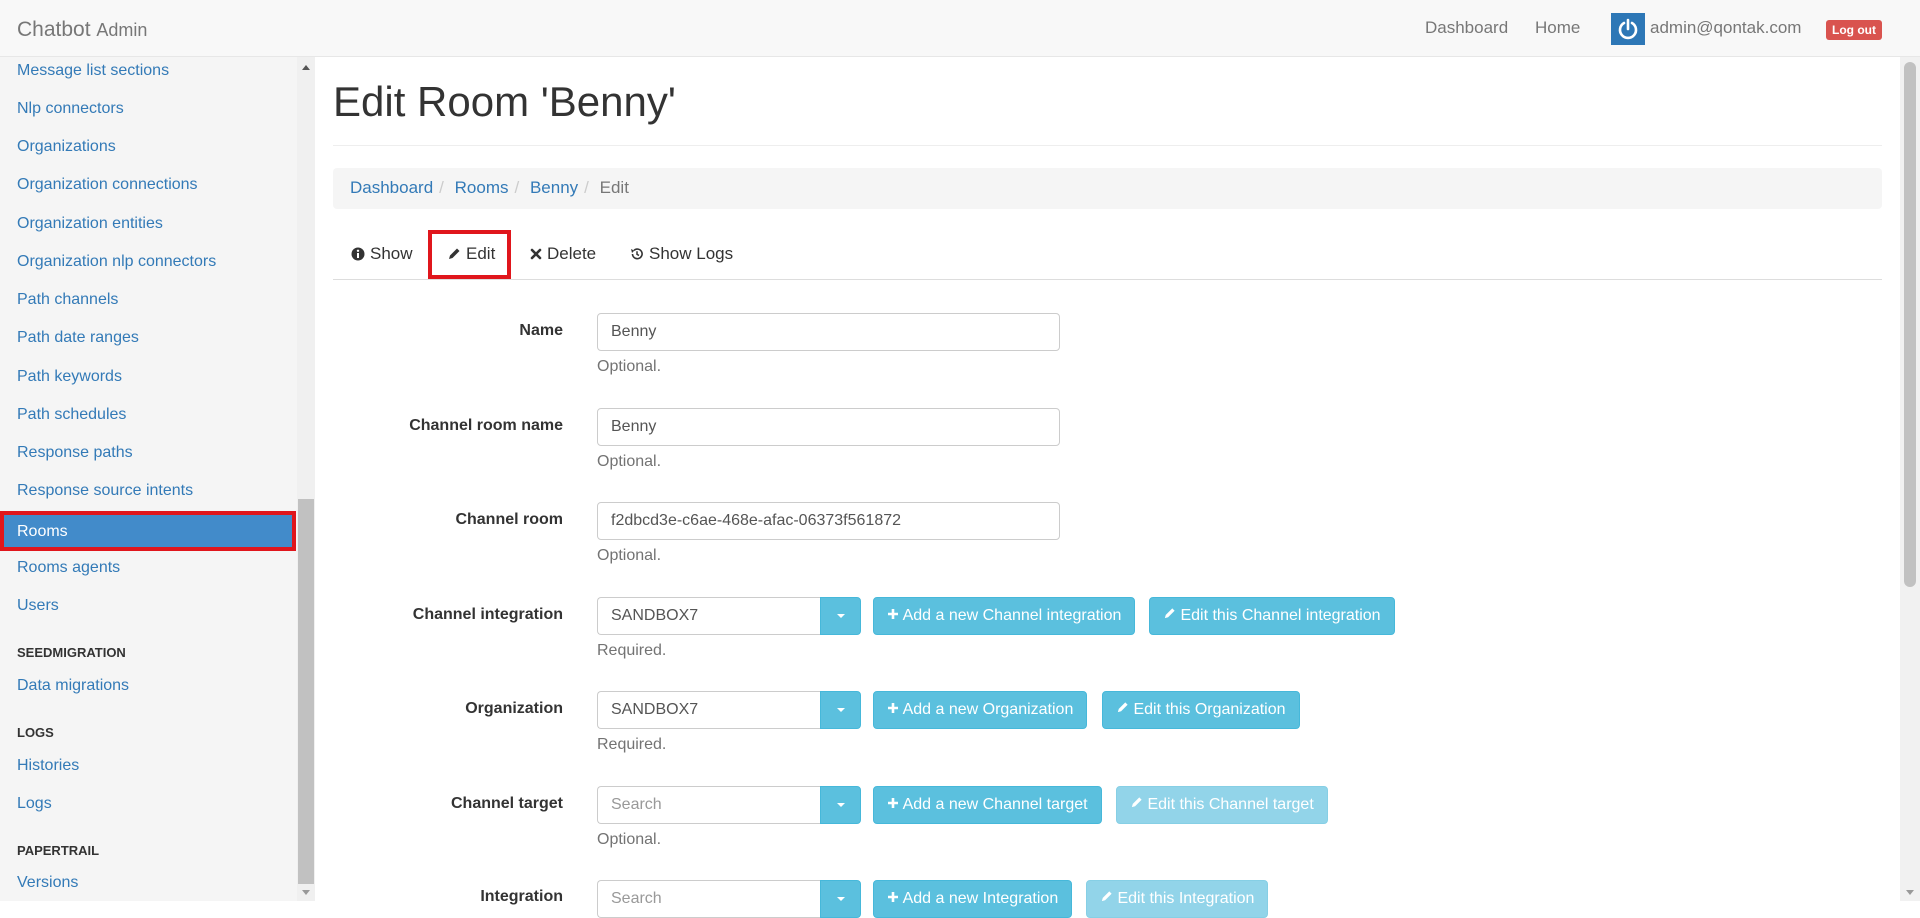  Describe the element at coordinates (509, 519) in the screenshot. I see `channel-room-label: Channel room` at that location.